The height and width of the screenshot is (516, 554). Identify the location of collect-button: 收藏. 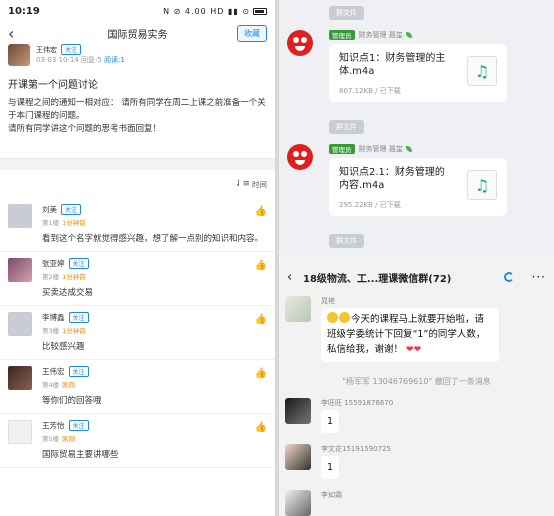
(252, 33).